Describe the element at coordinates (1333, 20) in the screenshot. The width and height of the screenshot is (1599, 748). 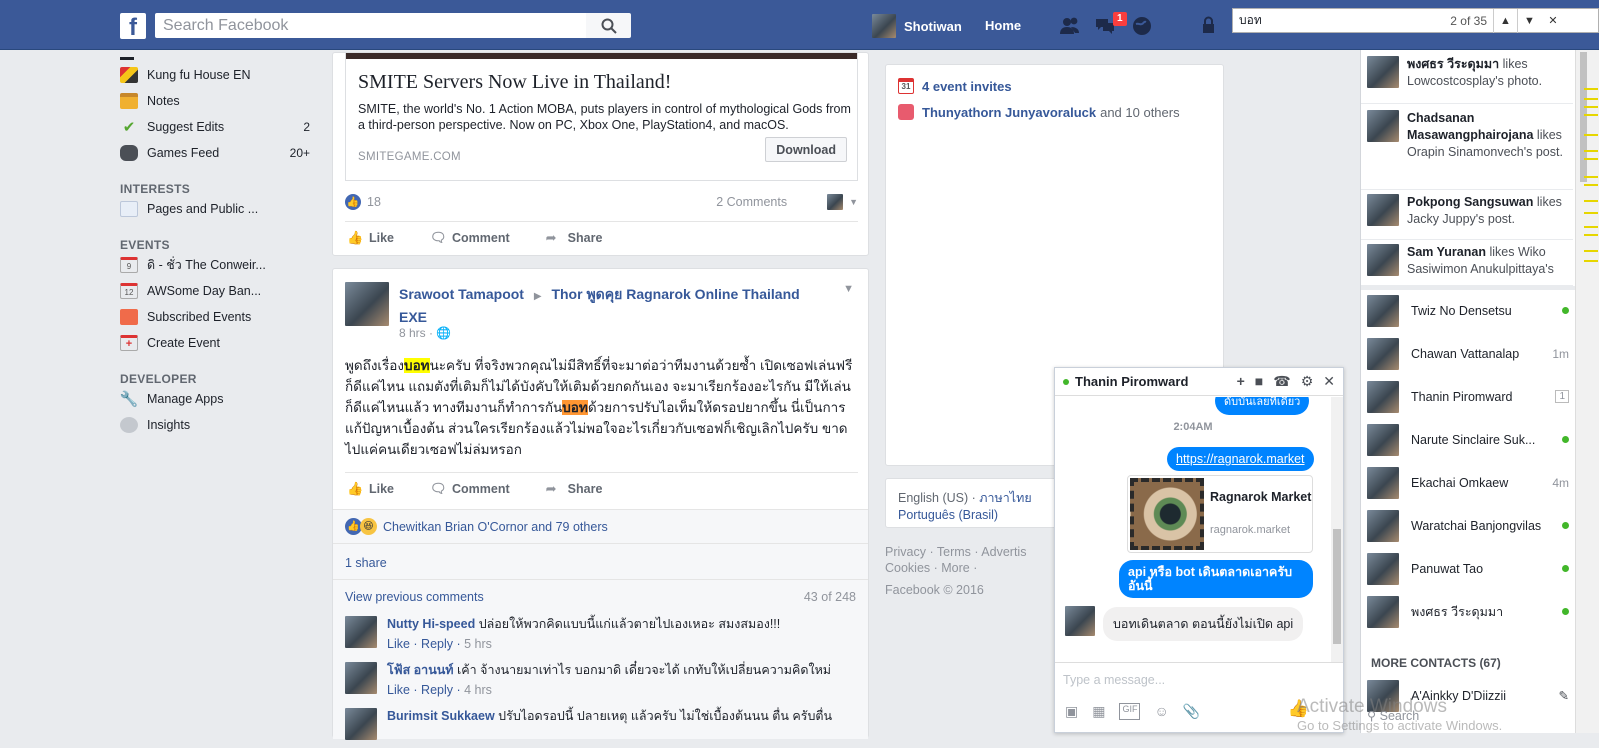
I see `find-input: บอท` at that location.